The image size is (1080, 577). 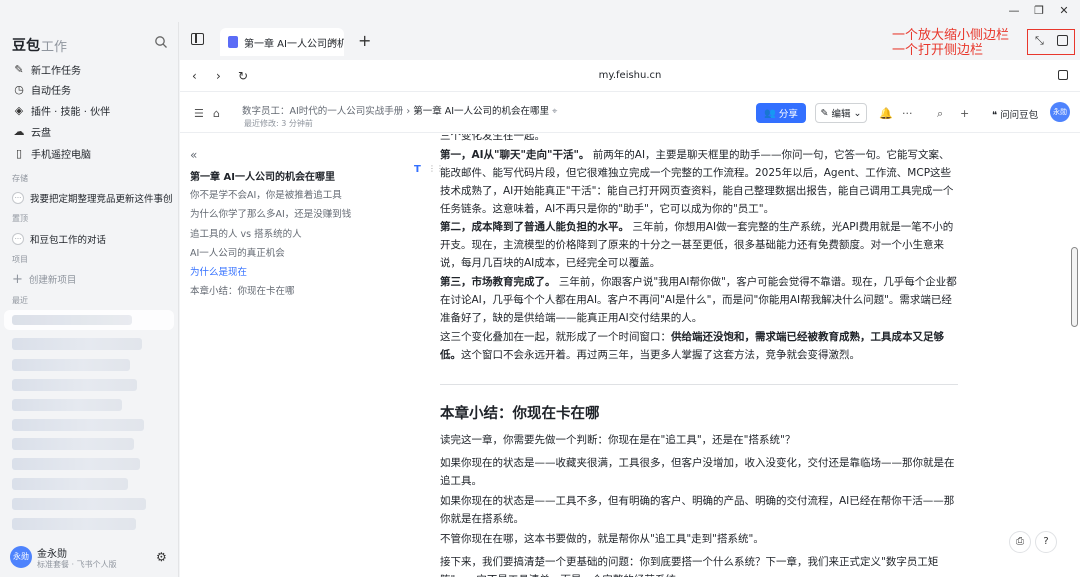 I want to click on favorite-conversation-item: ··· 和豆包工作的对话, so click(x=92, y=239).